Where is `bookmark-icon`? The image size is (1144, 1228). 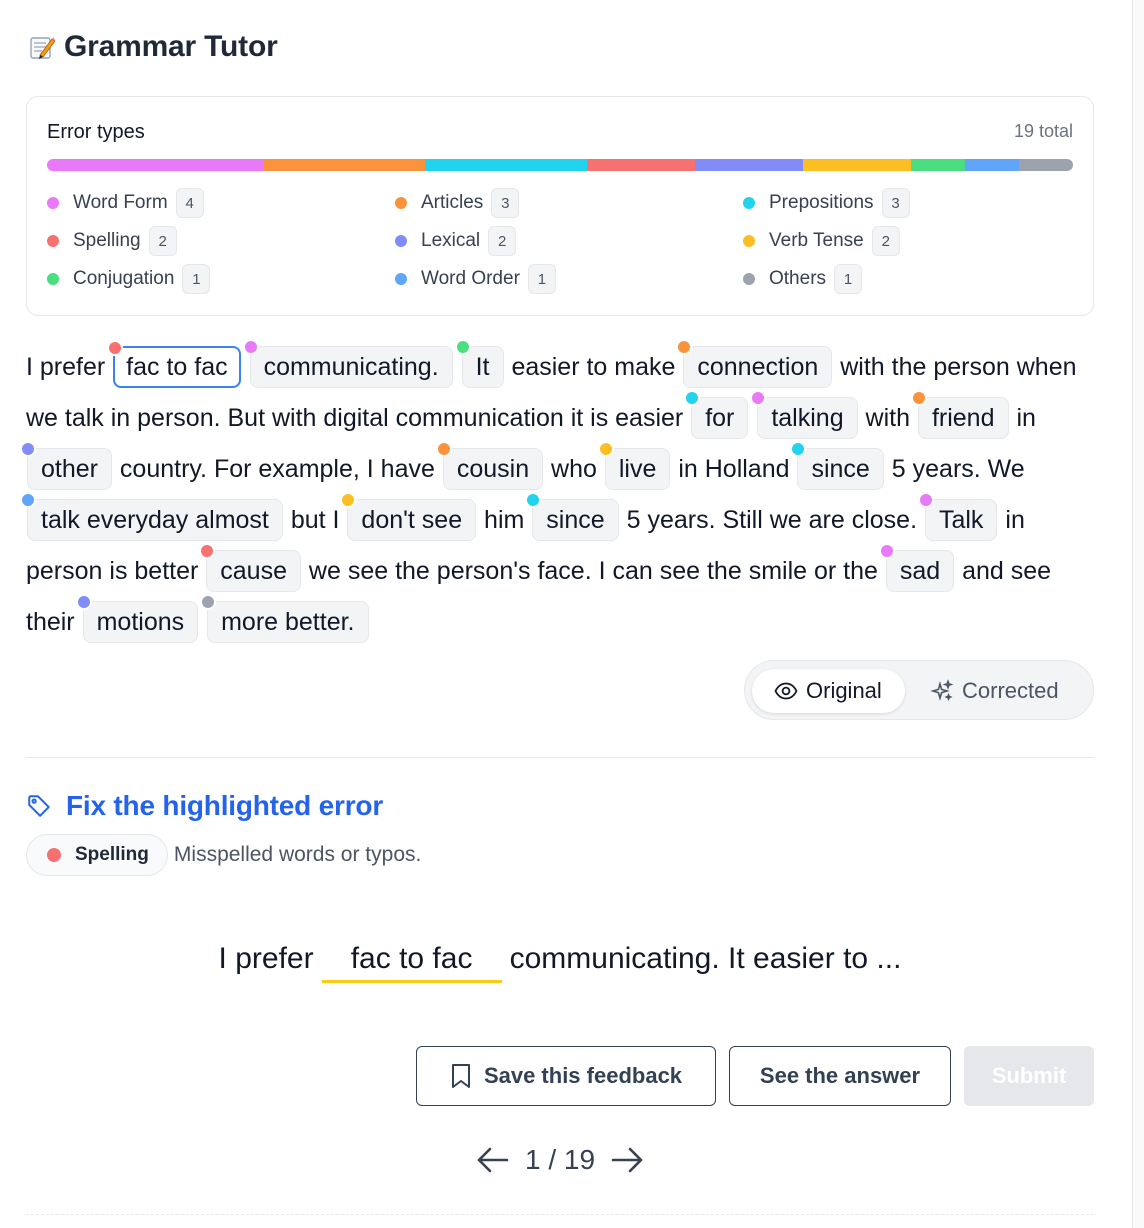
bookmark-icon is located at coordinates (460, 1076).